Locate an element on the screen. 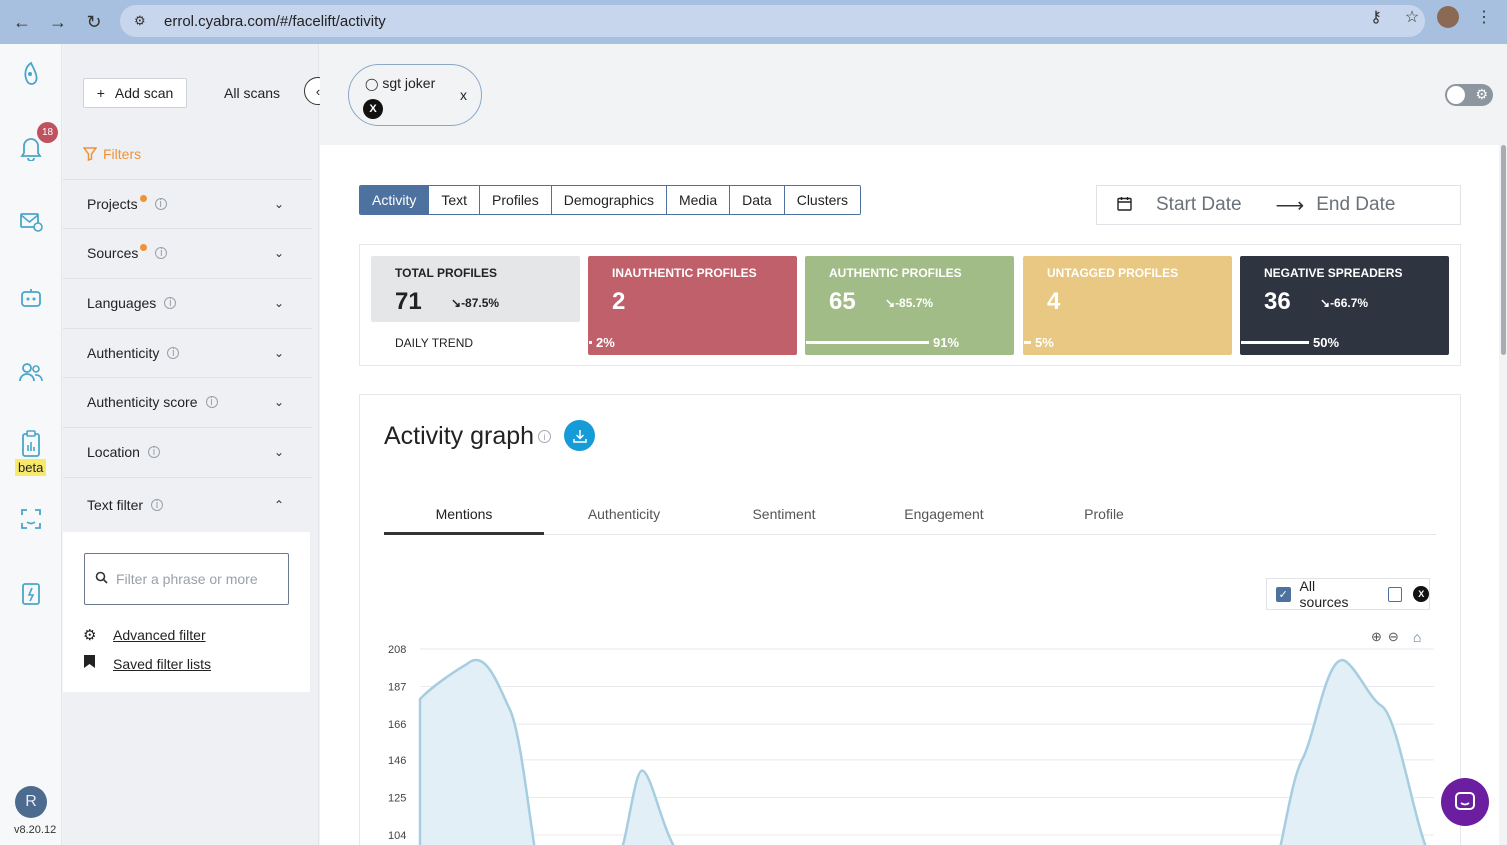 This screenshot has height=845, width=1507. address-bar: ⚙ errol.cyabra.com/#/facelift/activity is located at coordinates (772, 21).